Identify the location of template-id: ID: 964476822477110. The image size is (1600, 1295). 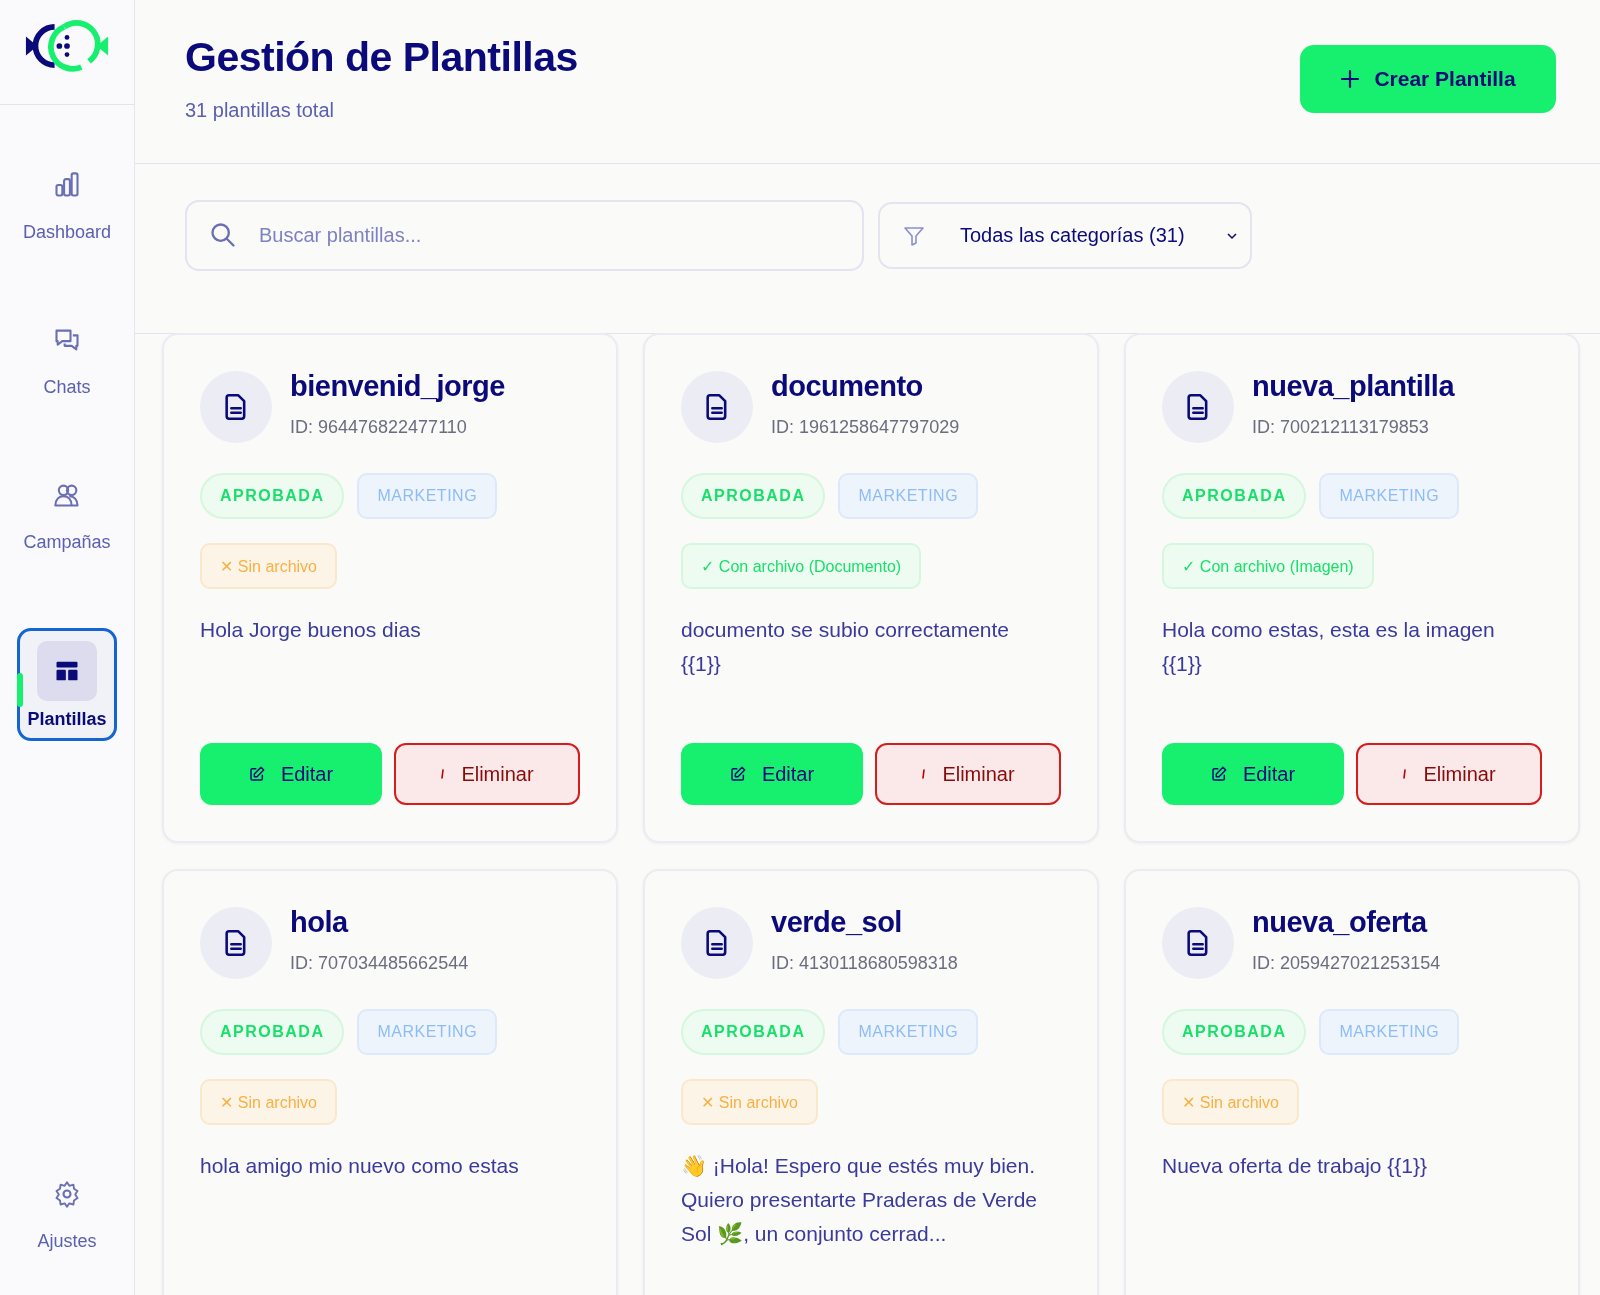
(379, 427).